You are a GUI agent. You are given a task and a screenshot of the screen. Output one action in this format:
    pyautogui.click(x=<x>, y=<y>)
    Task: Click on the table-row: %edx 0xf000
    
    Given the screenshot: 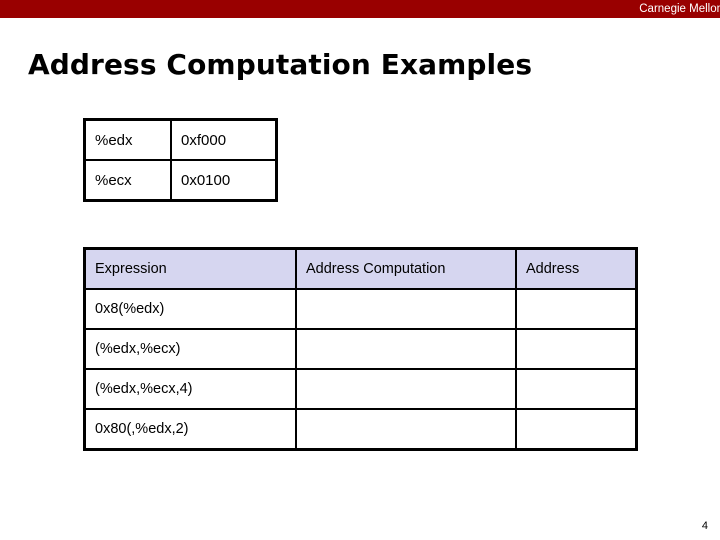 What is the action you would take?
    pyautogui.click(x=180, y=139)
    